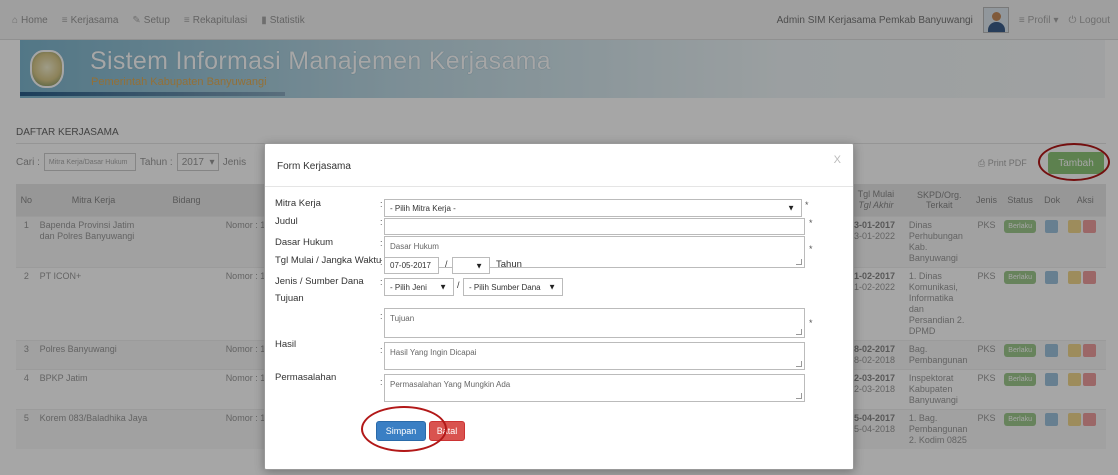 This screenshot has width=1118, height=475. I want to click on tgl-mulai-input: 07-05-2017, so click(411, 265).